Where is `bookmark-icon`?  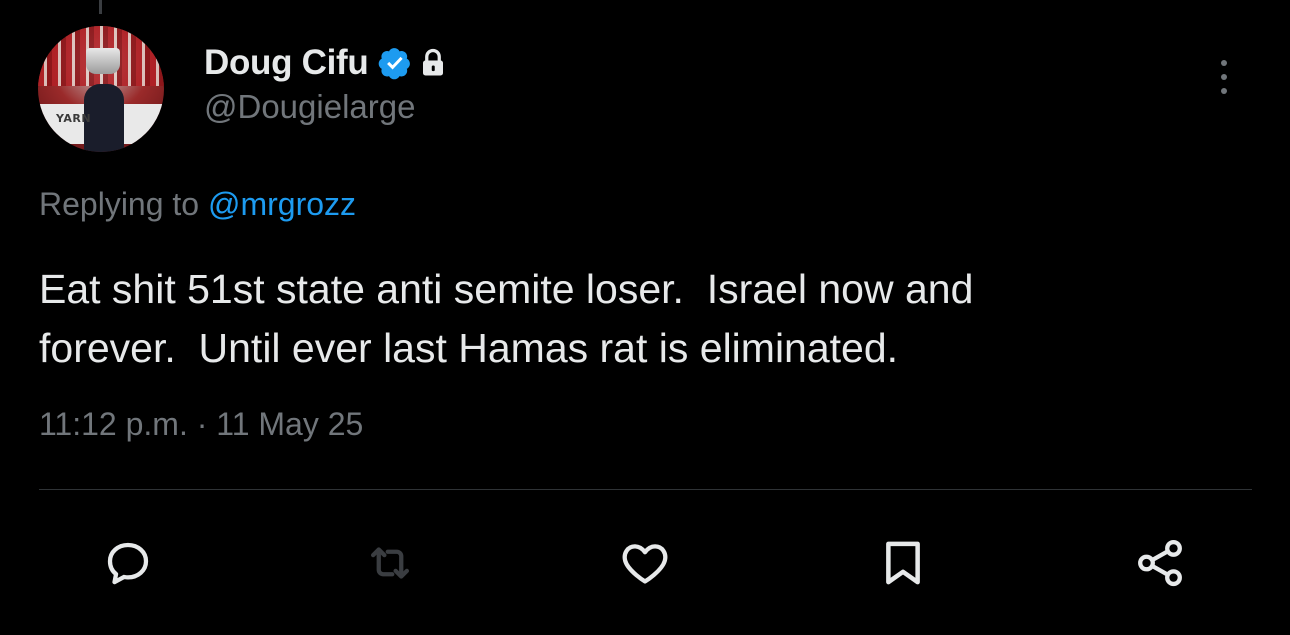
bookmark-icon is located at coordinates (903, 563).